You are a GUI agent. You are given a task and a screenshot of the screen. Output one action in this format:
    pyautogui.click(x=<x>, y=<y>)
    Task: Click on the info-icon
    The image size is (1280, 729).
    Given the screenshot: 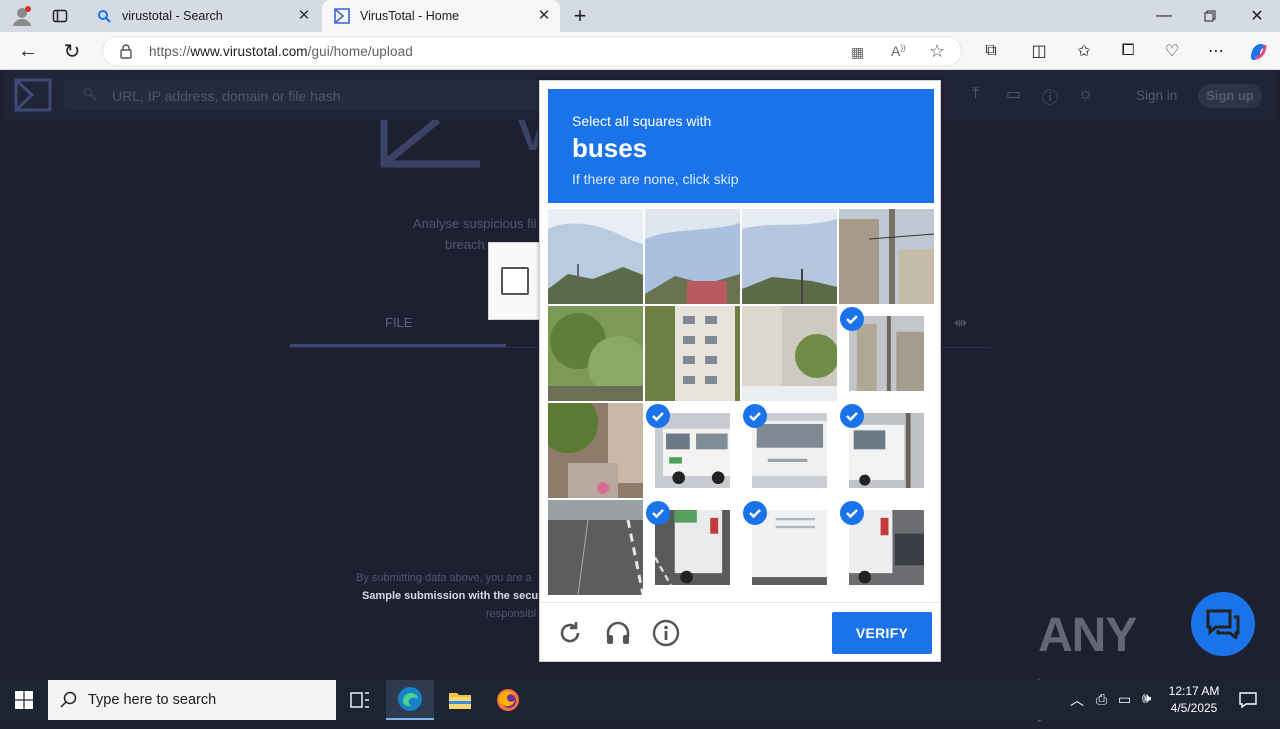 What is the action you would take?
    pyautogui.click(x=666, y=633)
    